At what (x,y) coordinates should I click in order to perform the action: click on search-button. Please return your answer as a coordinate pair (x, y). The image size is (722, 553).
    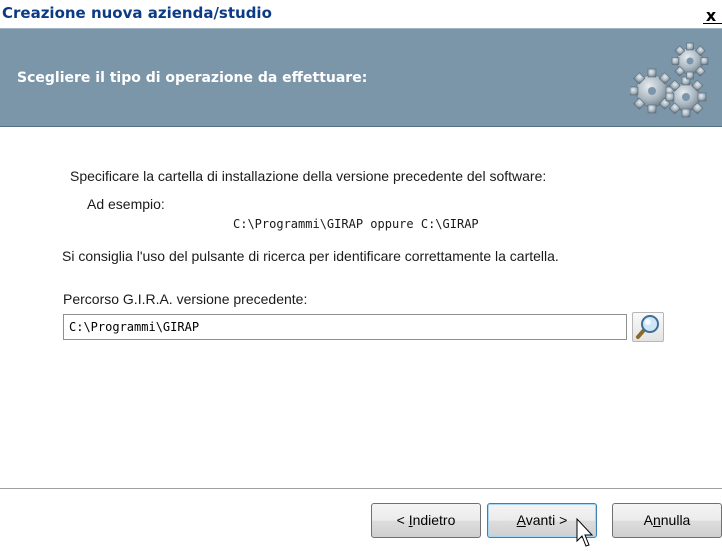
    Looking at the image, I should click on (648, 327).